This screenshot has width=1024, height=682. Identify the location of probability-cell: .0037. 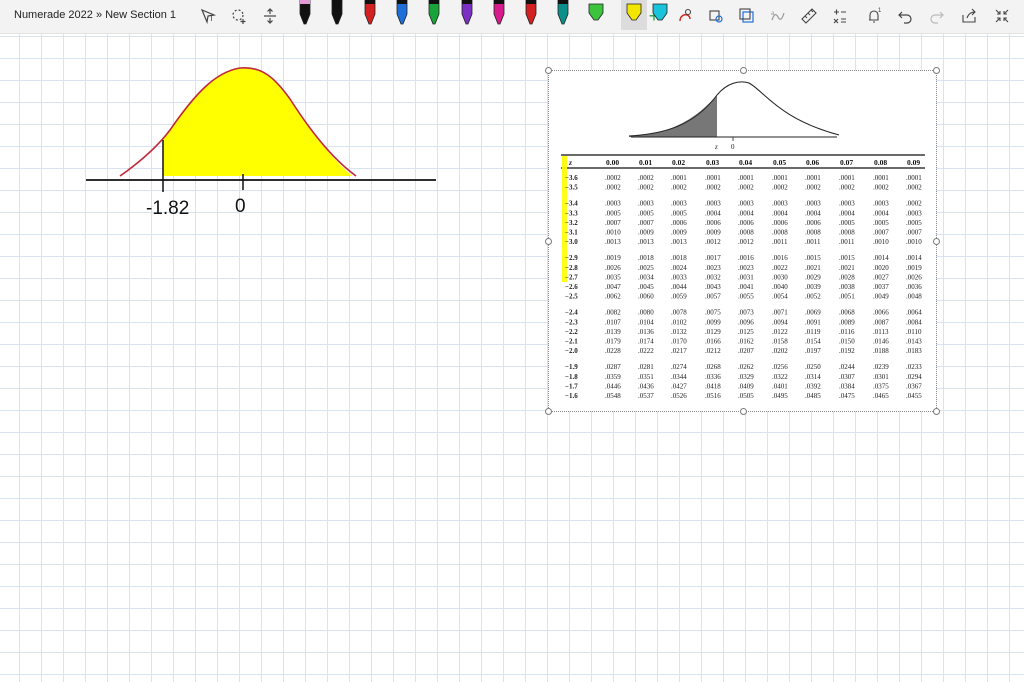
(881, 287).